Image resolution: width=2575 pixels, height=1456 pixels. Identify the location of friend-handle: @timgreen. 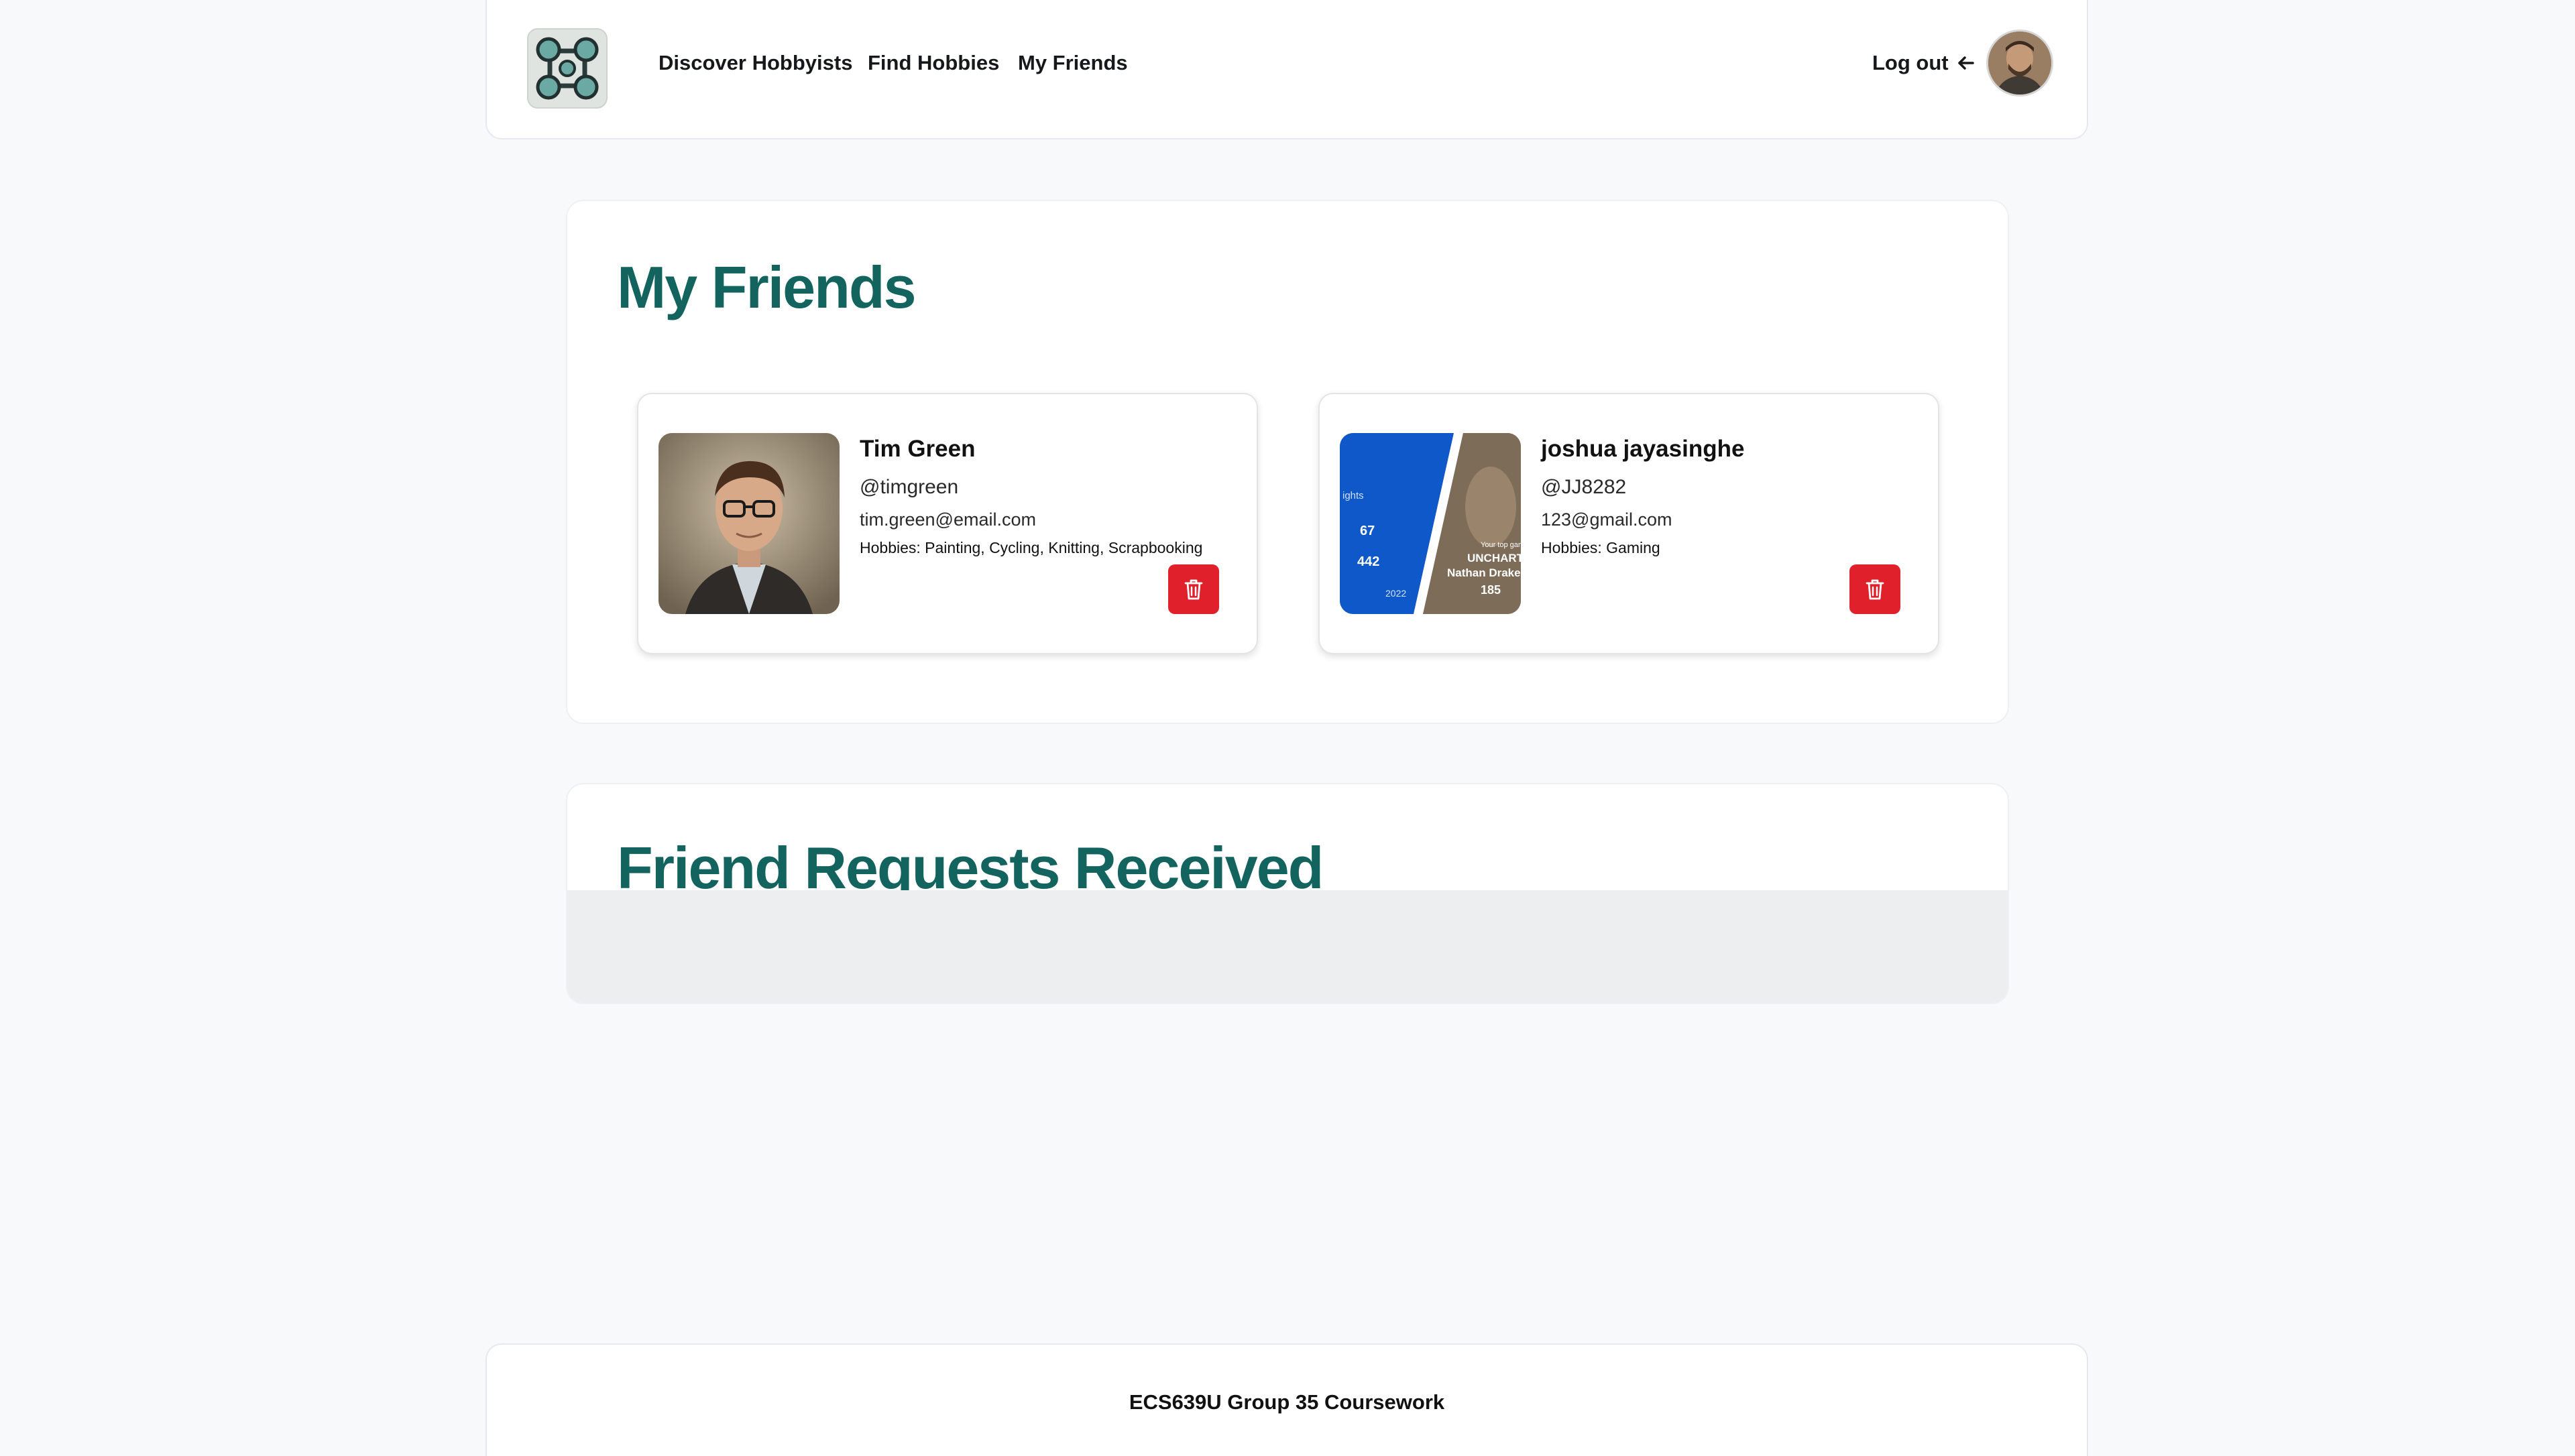
(909, 487).